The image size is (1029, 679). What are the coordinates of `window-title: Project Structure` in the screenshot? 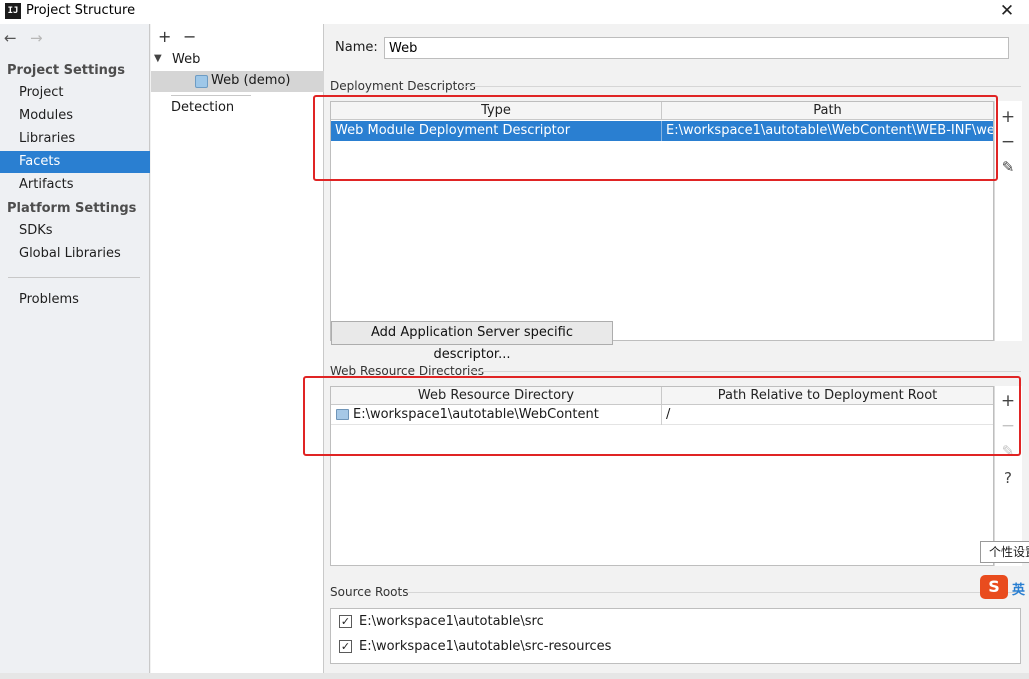 It's located at (81, 10).